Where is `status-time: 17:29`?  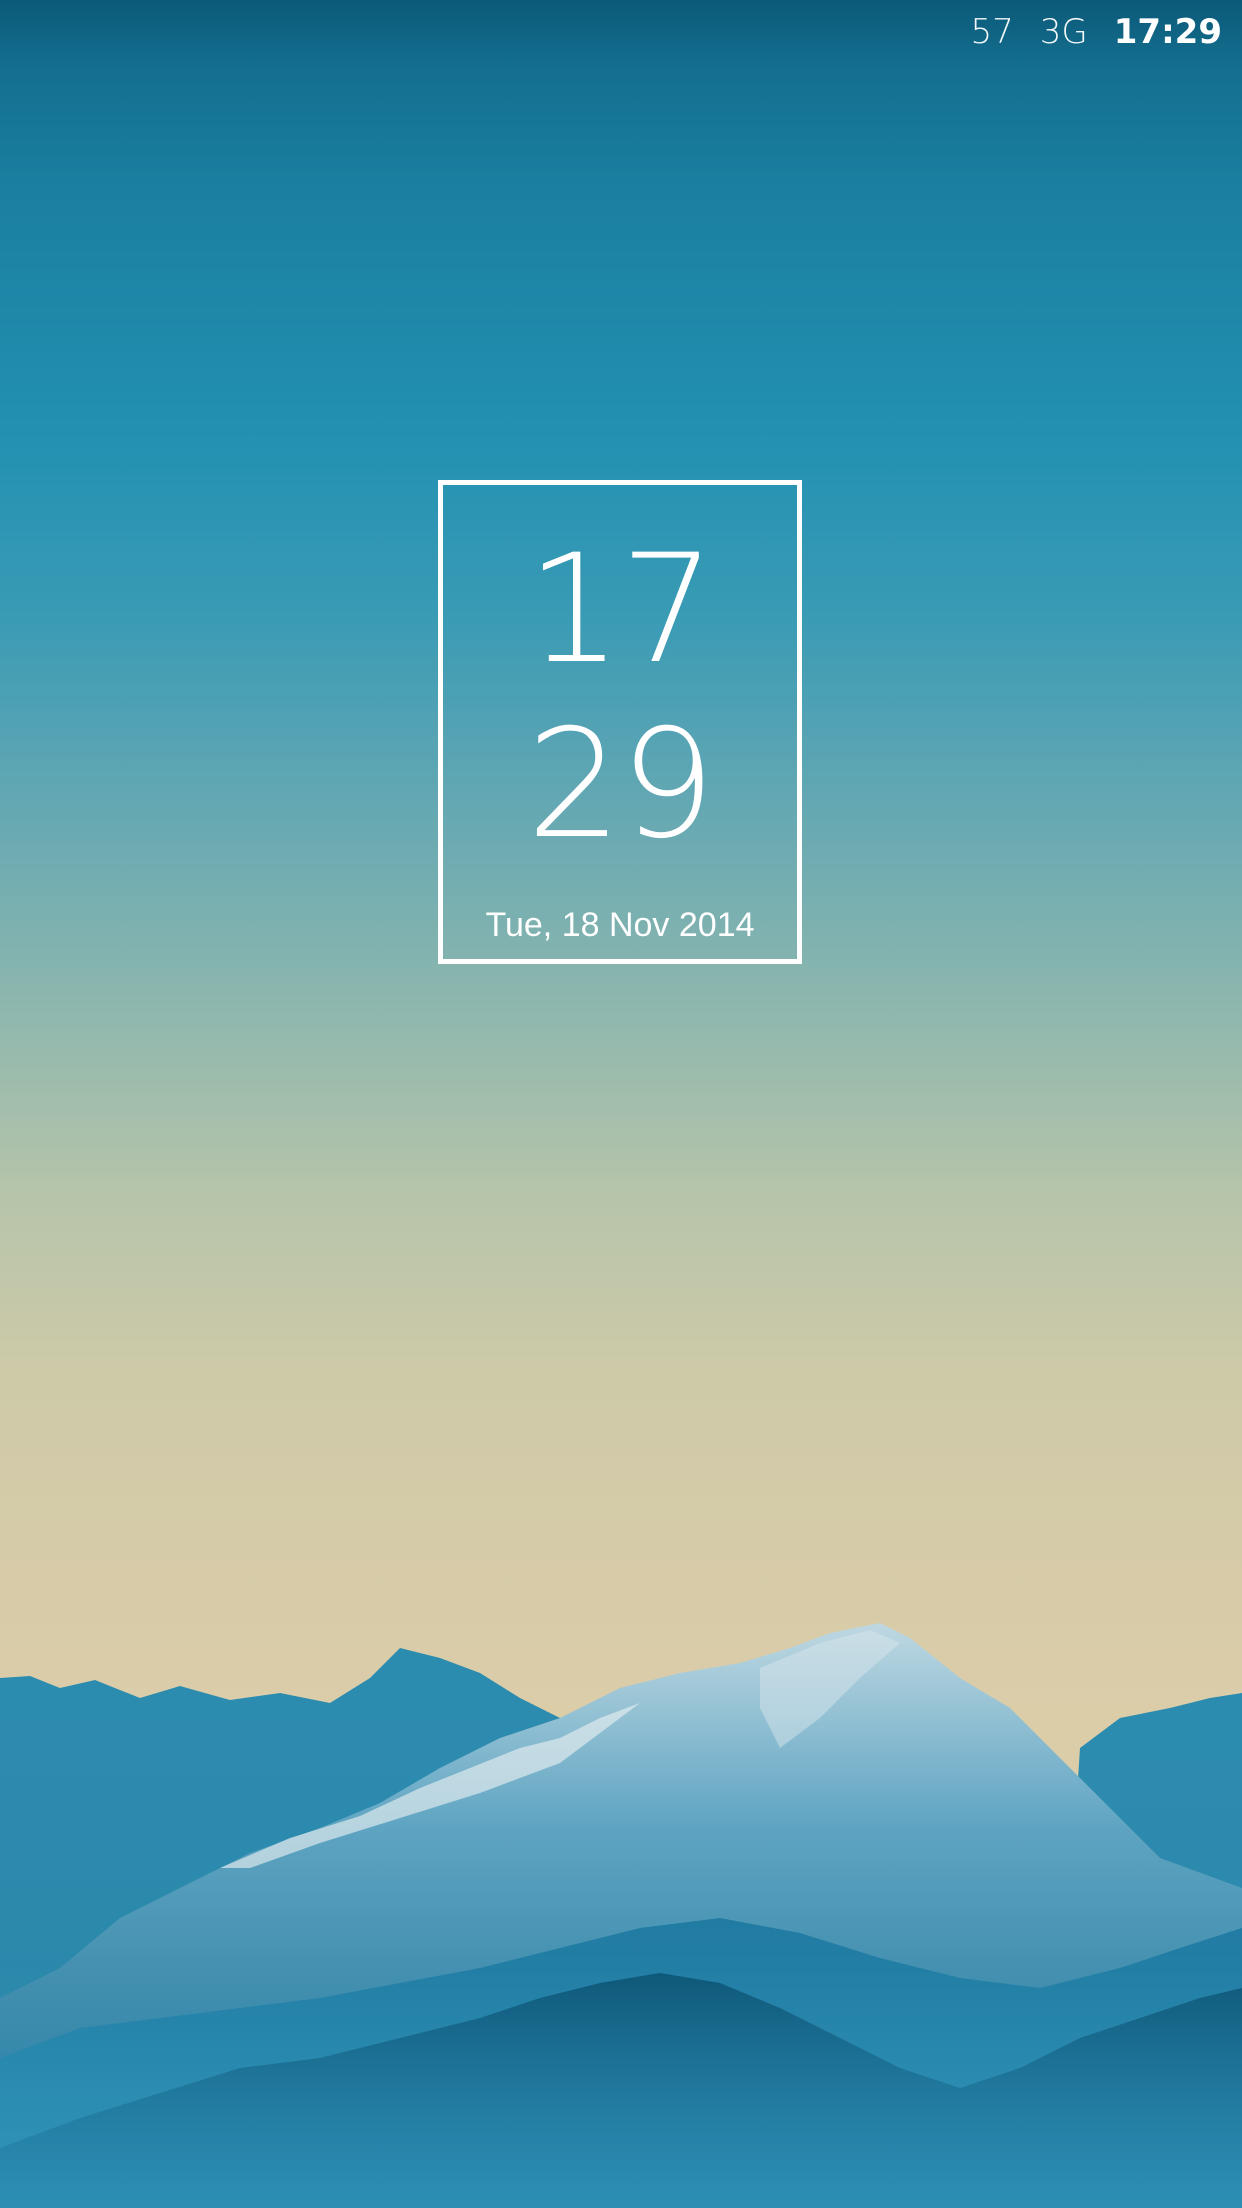 status-time: 17:29 is located at coordinates (1167, 32).